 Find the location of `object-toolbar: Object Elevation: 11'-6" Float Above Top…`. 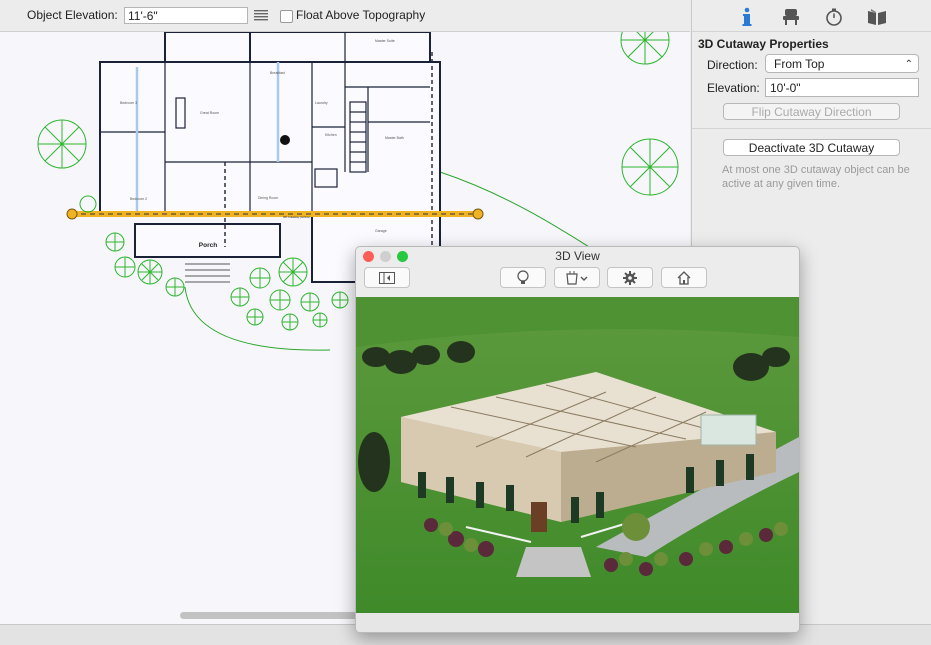

object-toolbar: Object Elevation: 11'-6" Float Above Top… is located at coordinates (345, 16).